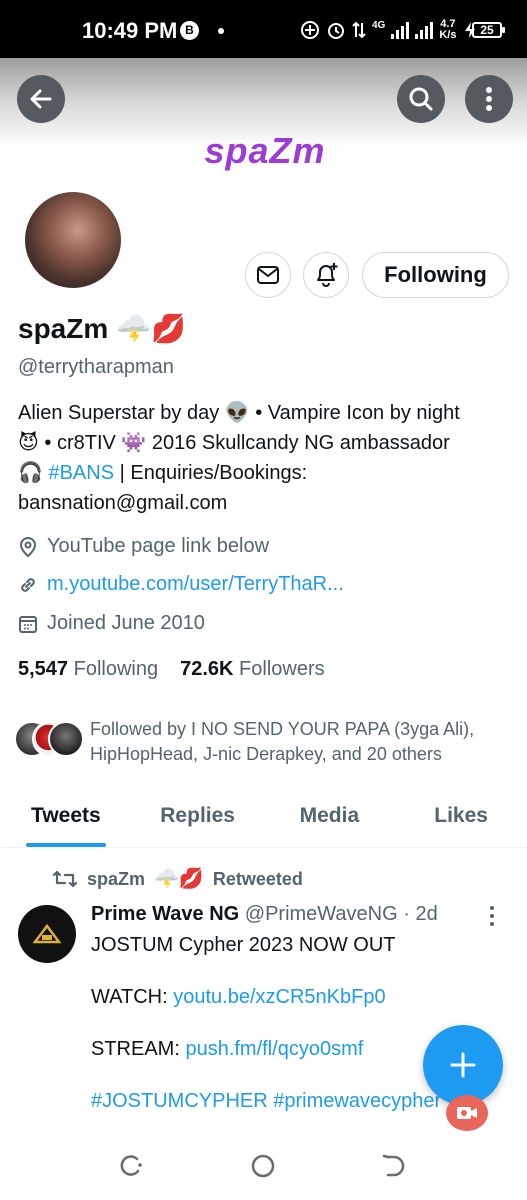 The height and width of the screenshot is (1200, 527). What do you see at coordinates (420, 914) in the screenshot?
I see `tweet-time: · 2d` at bounding box center [420, 914].